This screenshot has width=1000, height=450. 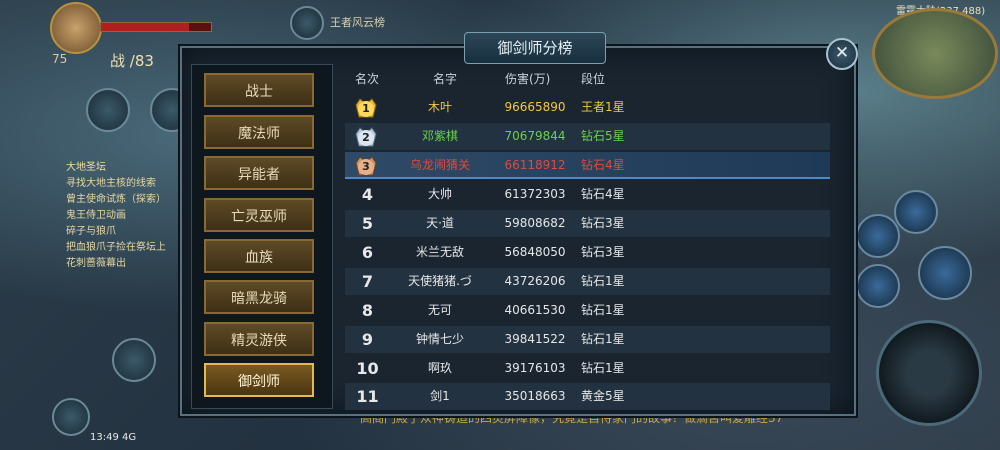 What do you see at coordinates (259, 132) in the screenshot?
I see `category-mage: 魔法师` at bounding box center [259, 132].